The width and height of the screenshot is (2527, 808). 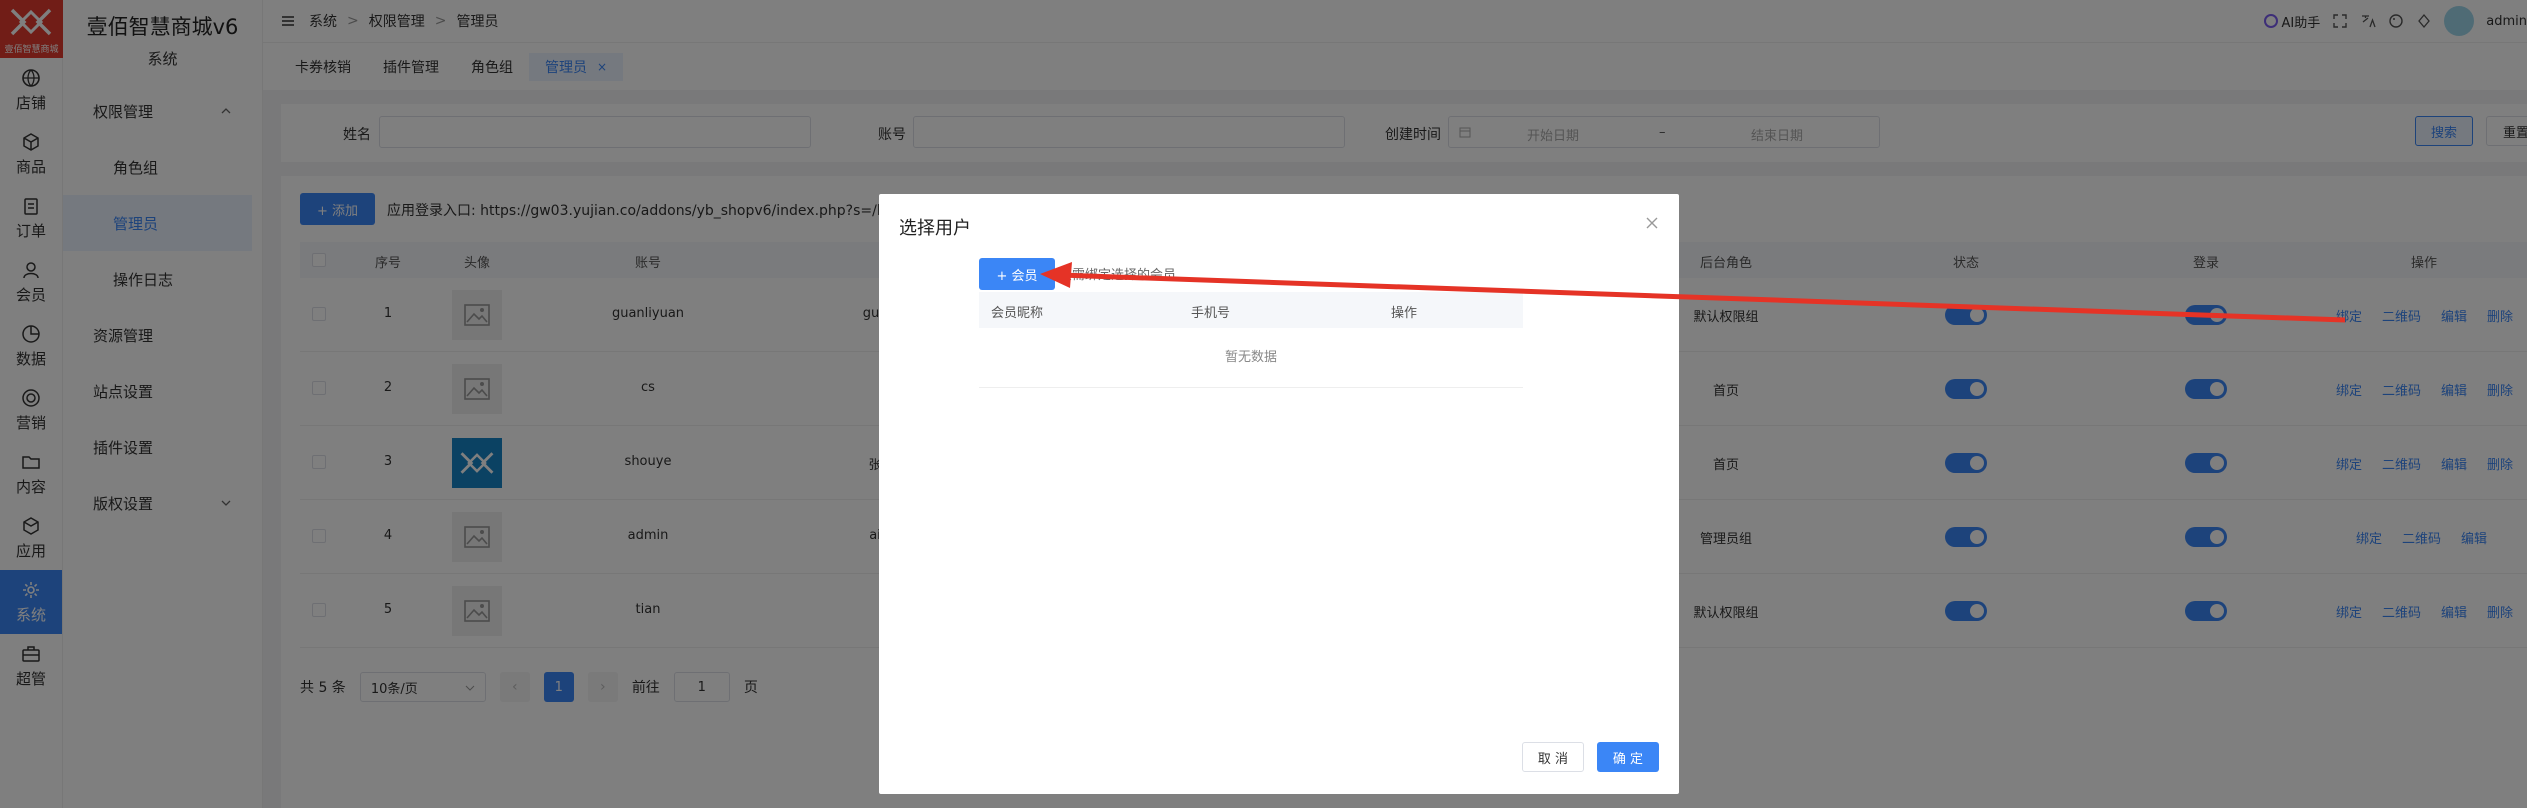 I want to click on col-phone: 手机号, so click(x=1211, y=313).